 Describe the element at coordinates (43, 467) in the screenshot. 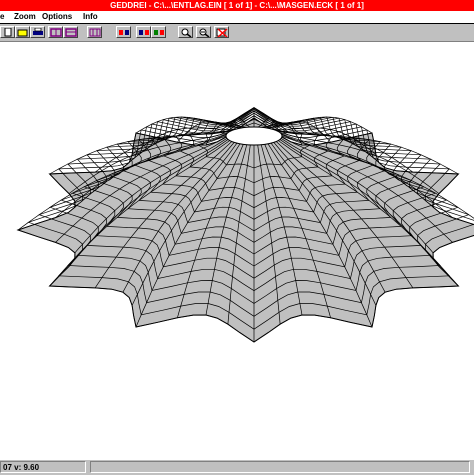

I see `status-value: 07 v: 9.60` at that location.